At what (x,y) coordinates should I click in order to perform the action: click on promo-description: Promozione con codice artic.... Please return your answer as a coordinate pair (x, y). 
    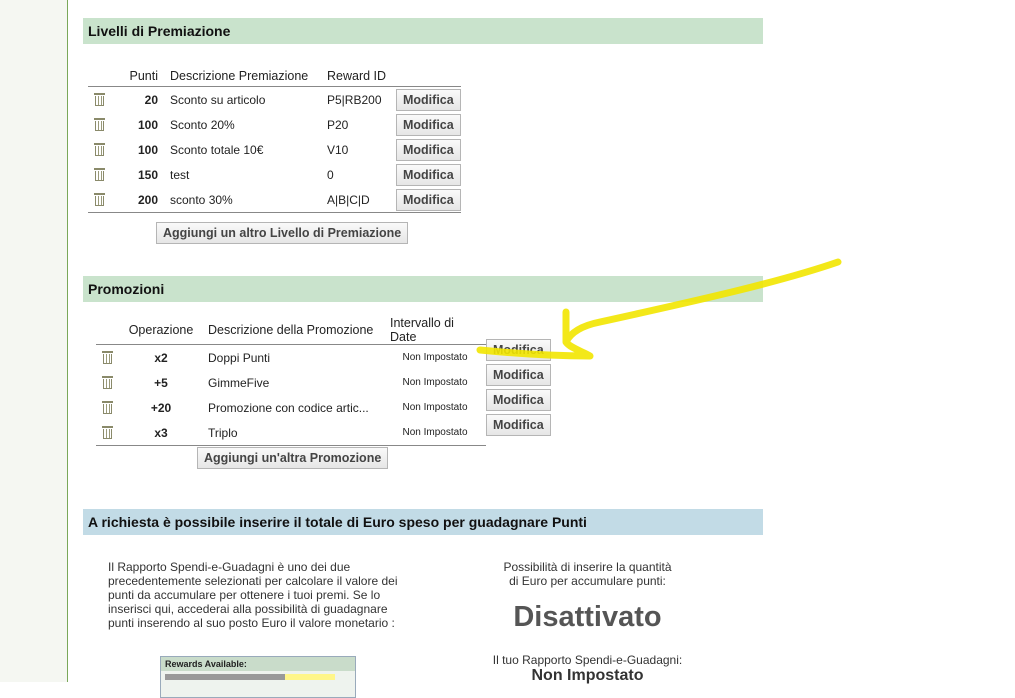
    Looking at the image, I should click on (288, 407).